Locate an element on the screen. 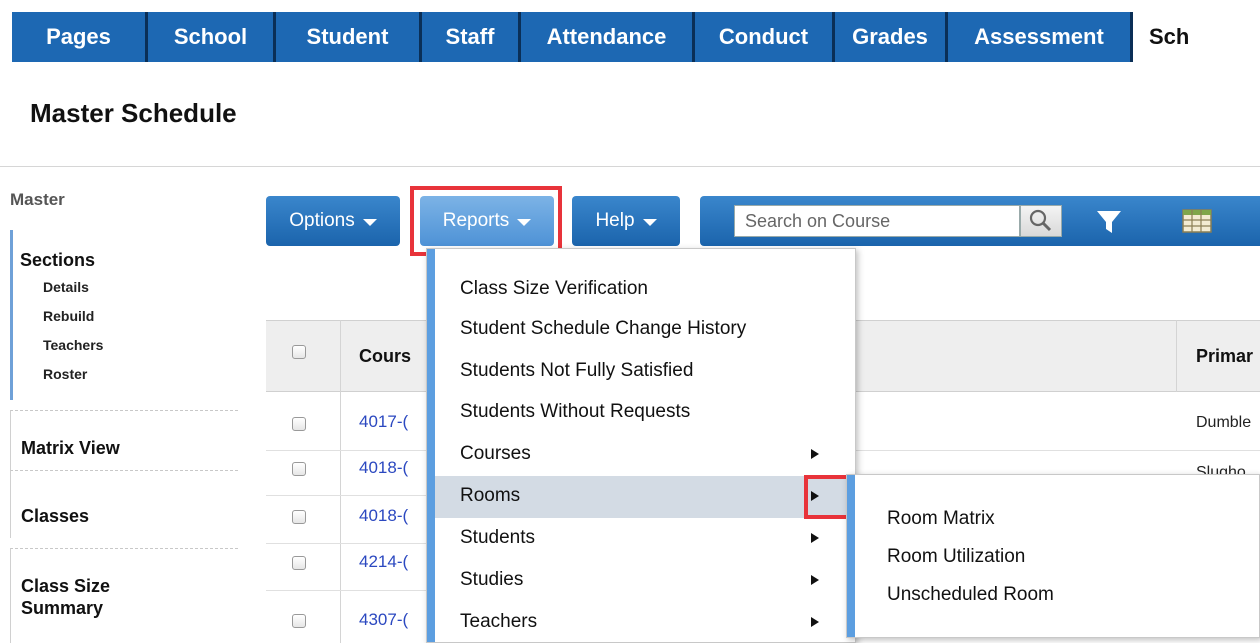 This screenshot has height=643, width=1260. options-button: Options is located at coordinates (333, 221).